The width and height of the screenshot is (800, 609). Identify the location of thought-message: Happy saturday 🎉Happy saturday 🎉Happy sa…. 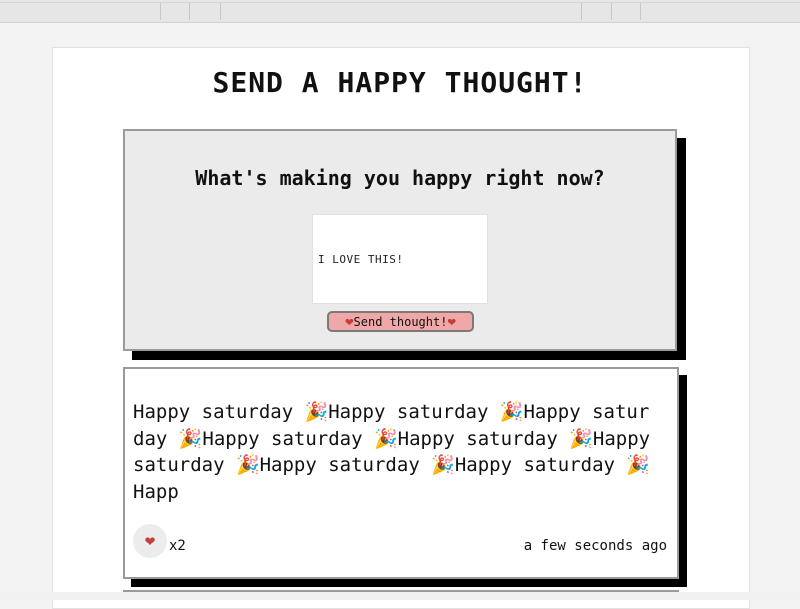
(392, 452).